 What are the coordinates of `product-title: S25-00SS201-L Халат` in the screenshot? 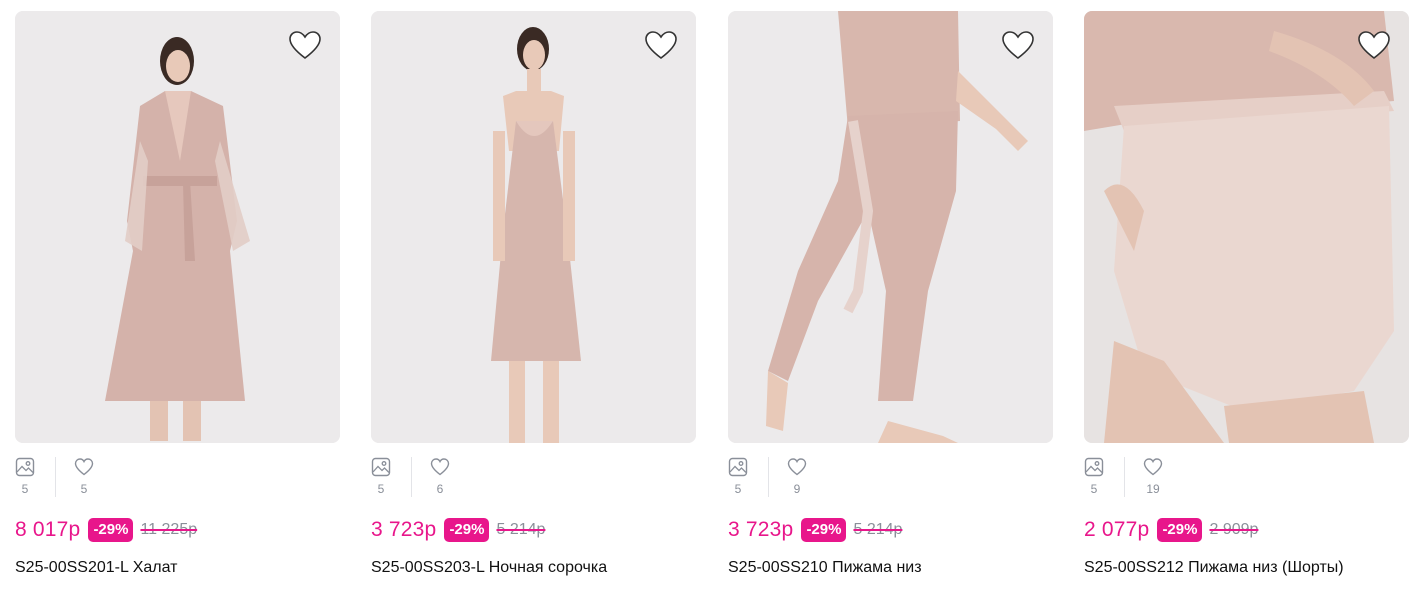 It's located at (96, 568).